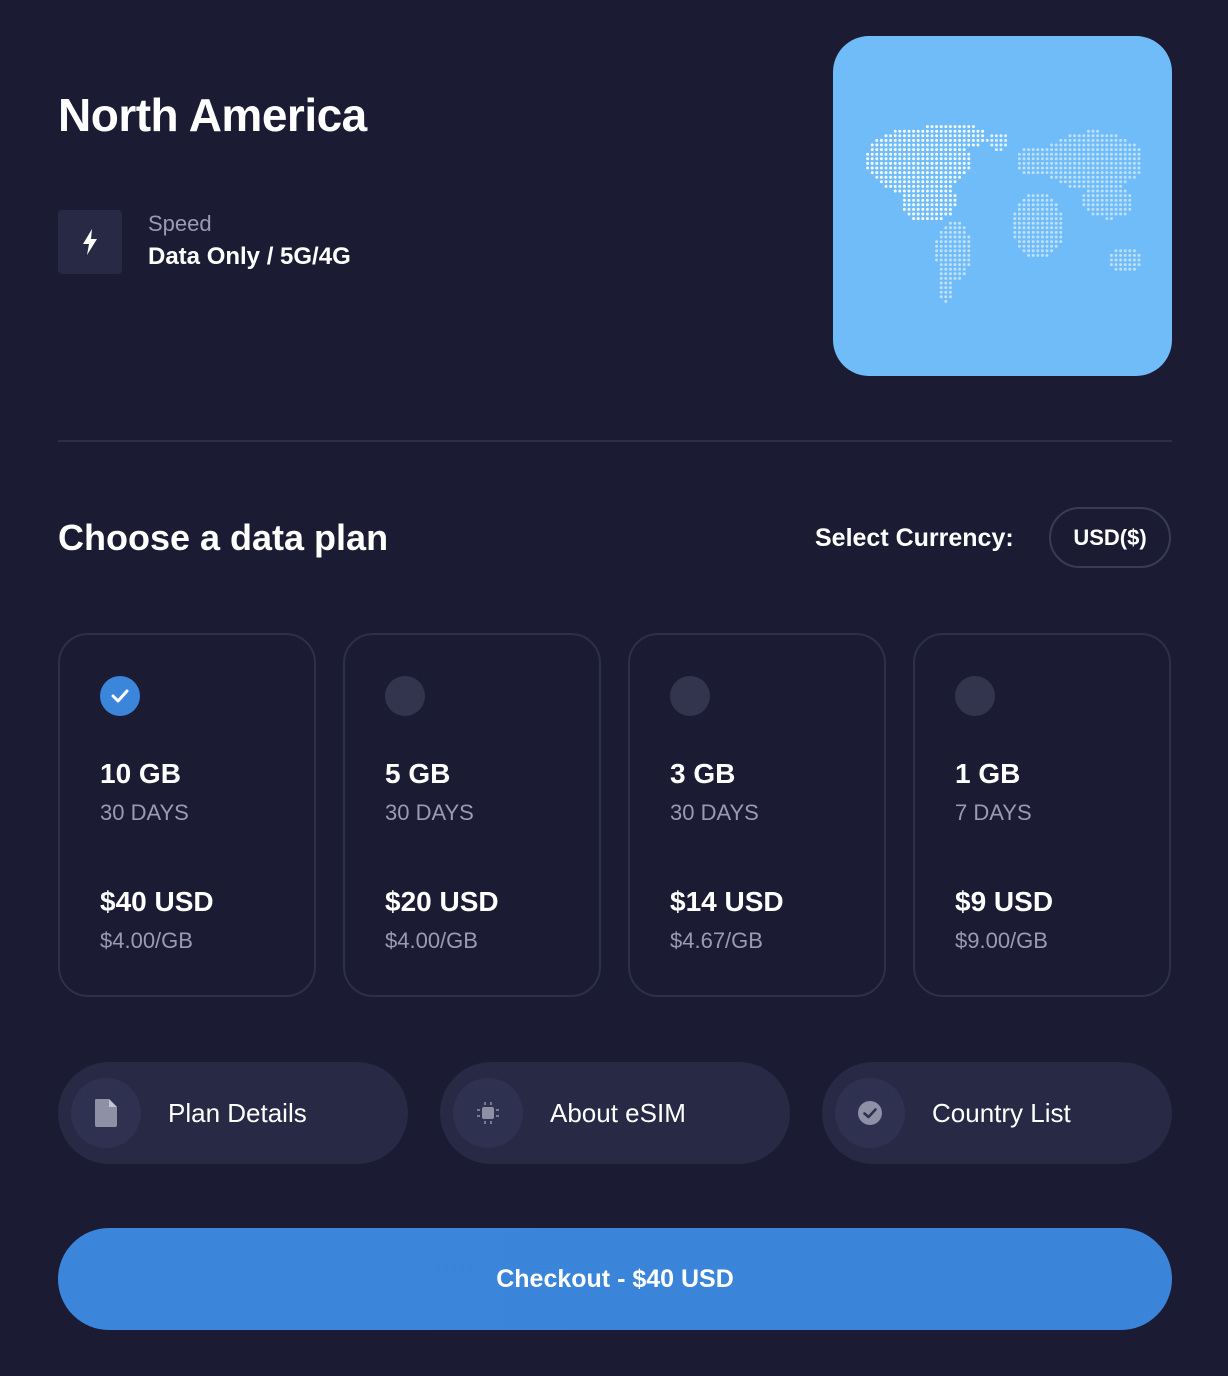  What do you see at coordinates (233, 1113) in the screenshot?
I see `plan-details-button: Plan Details` at bounding box center [233, 1113].